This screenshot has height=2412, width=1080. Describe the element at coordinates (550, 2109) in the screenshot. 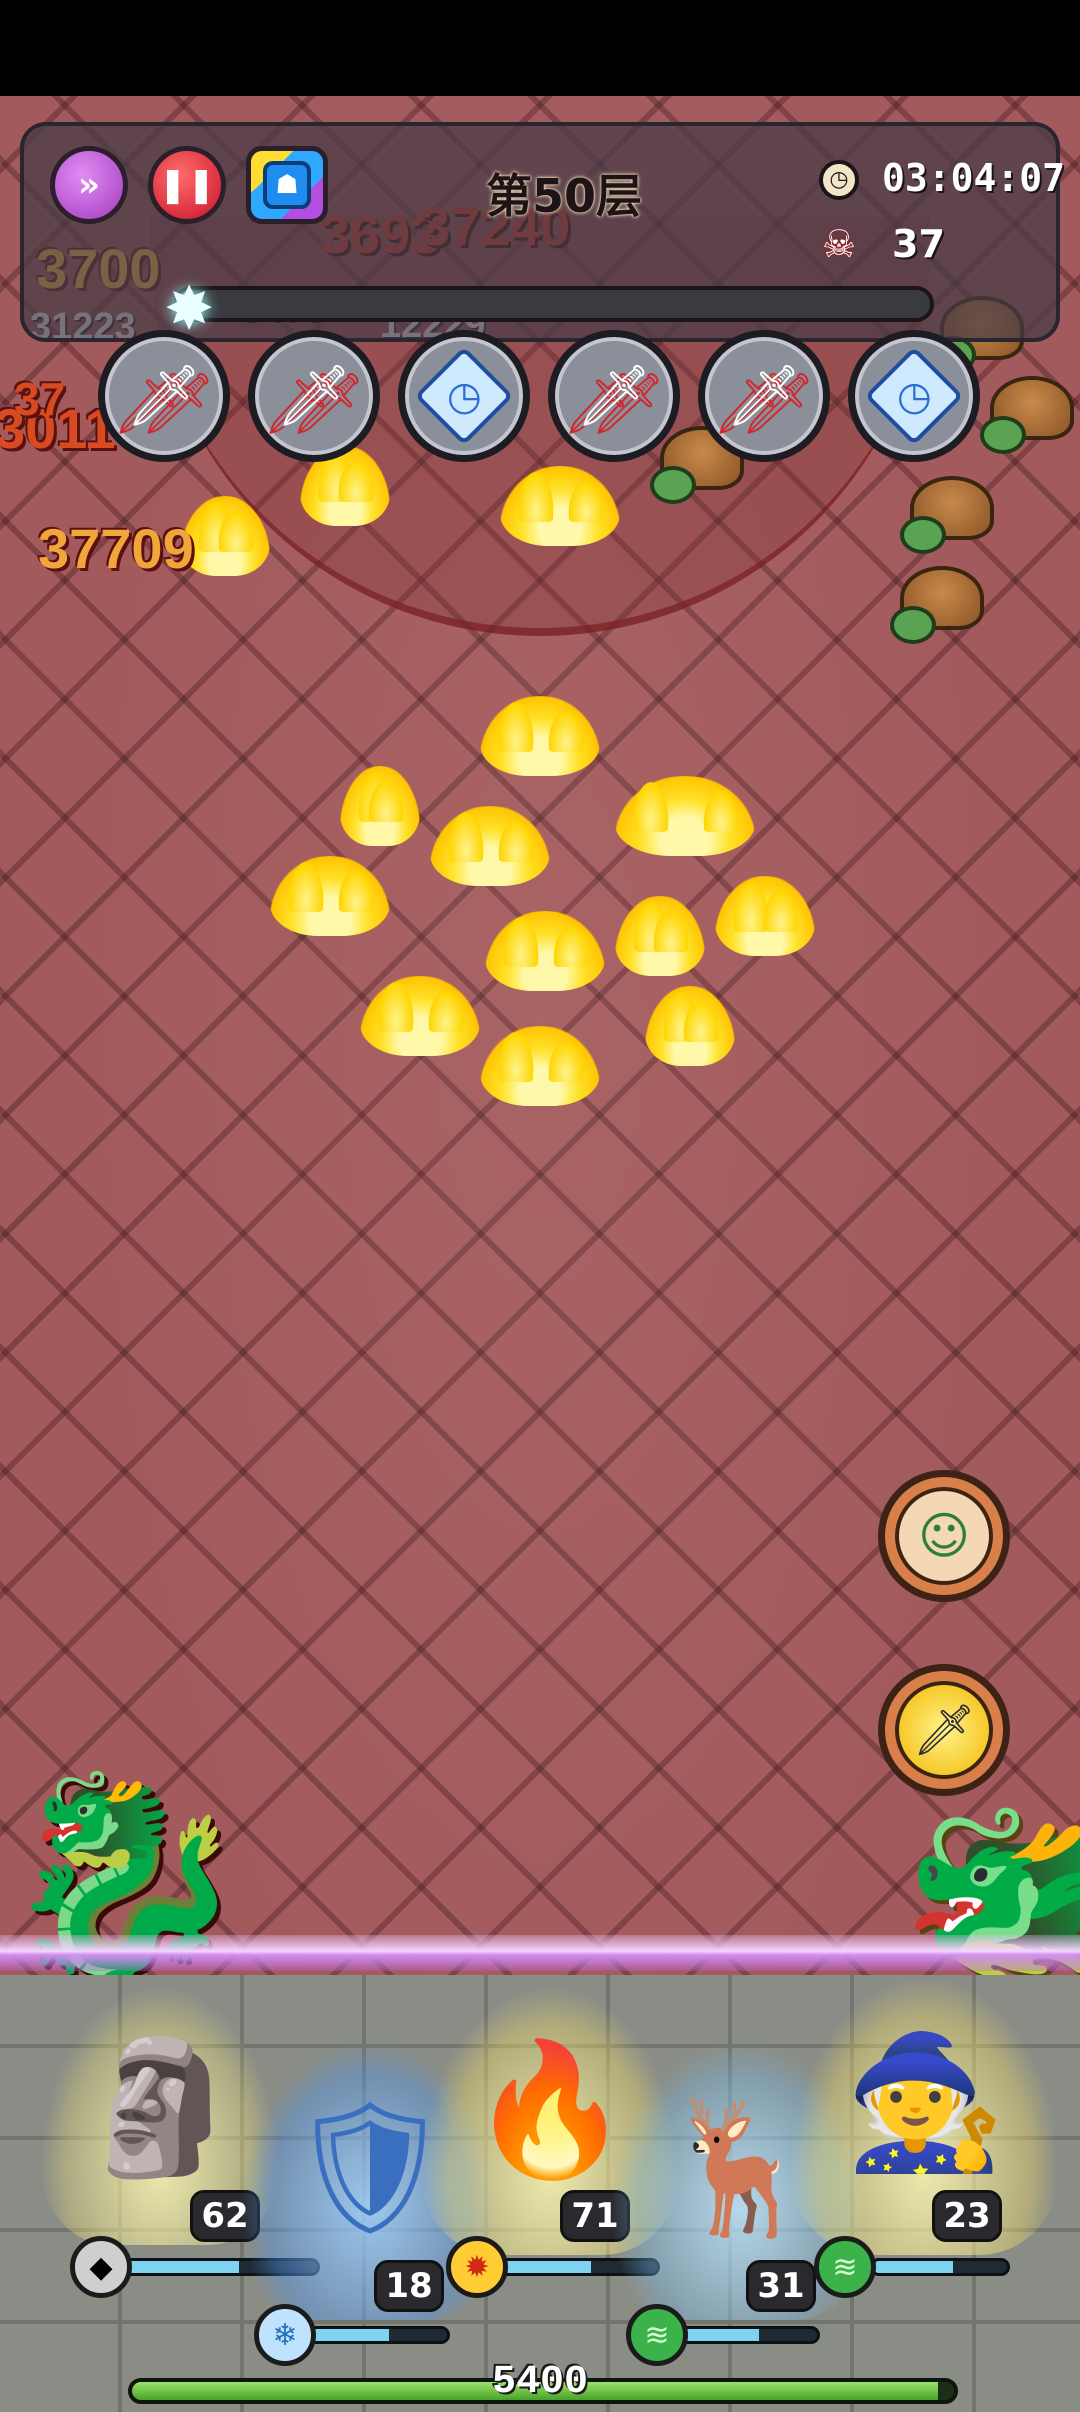

I see `fire-hero-icon: 🔥` at that location.